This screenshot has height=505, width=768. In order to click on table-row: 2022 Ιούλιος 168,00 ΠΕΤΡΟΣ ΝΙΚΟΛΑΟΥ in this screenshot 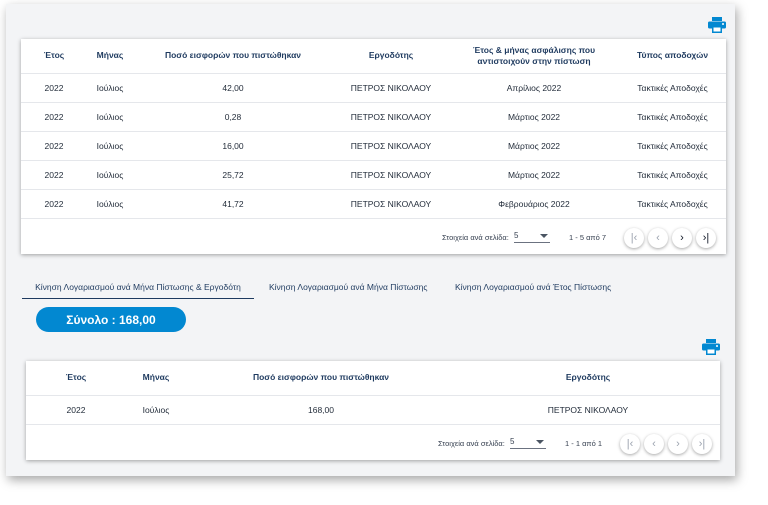, I will do `click(373, 410)`.